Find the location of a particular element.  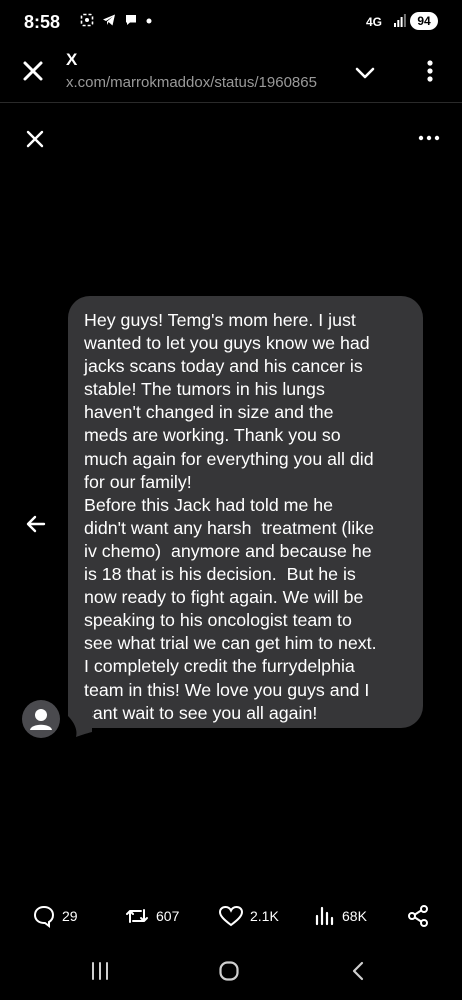

more-horizontal-icon is located at coordinates (429, 138).